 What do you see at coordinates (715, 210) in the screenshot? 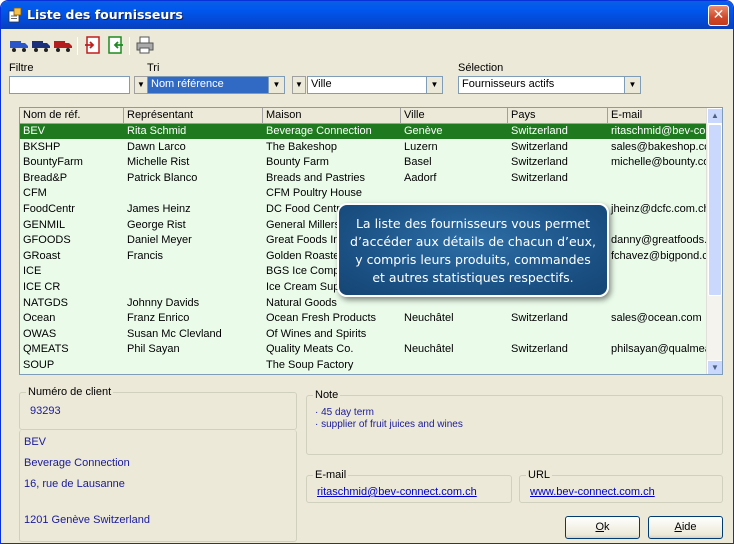
I see `scroll-thumb` at bounding box center [715, 210].